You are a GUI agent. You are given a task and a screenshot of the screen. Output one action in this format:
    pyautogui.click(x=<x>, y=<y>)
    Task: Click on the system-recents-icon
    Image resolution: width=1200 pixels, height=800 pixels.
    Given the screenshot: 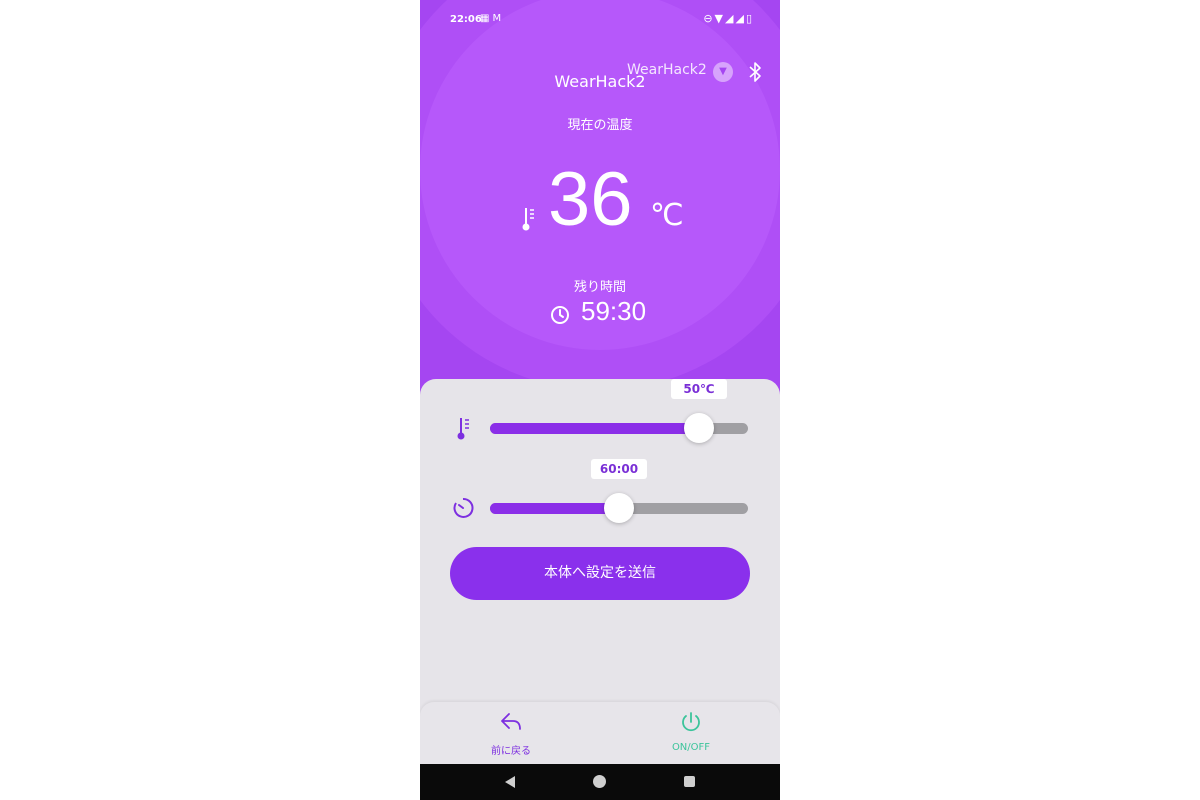 What is the action you would take?
    pyautogui.click(x=689, y=781)
    